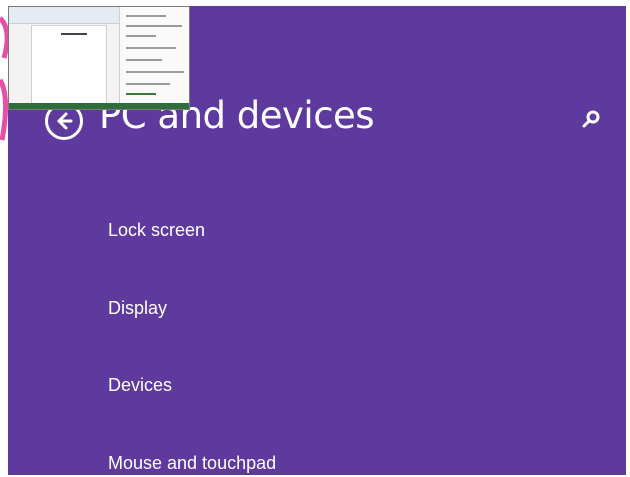 This screenshot has height=477, width=630. Describe the element at coordinates (141, 94) in the screenshot. I see `side-link-line` at that location.